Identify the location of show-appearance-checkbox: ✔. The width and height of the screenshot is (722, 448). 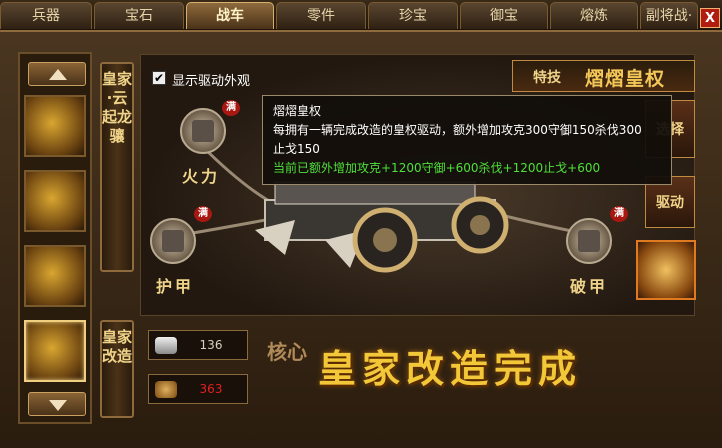
(159, 78).